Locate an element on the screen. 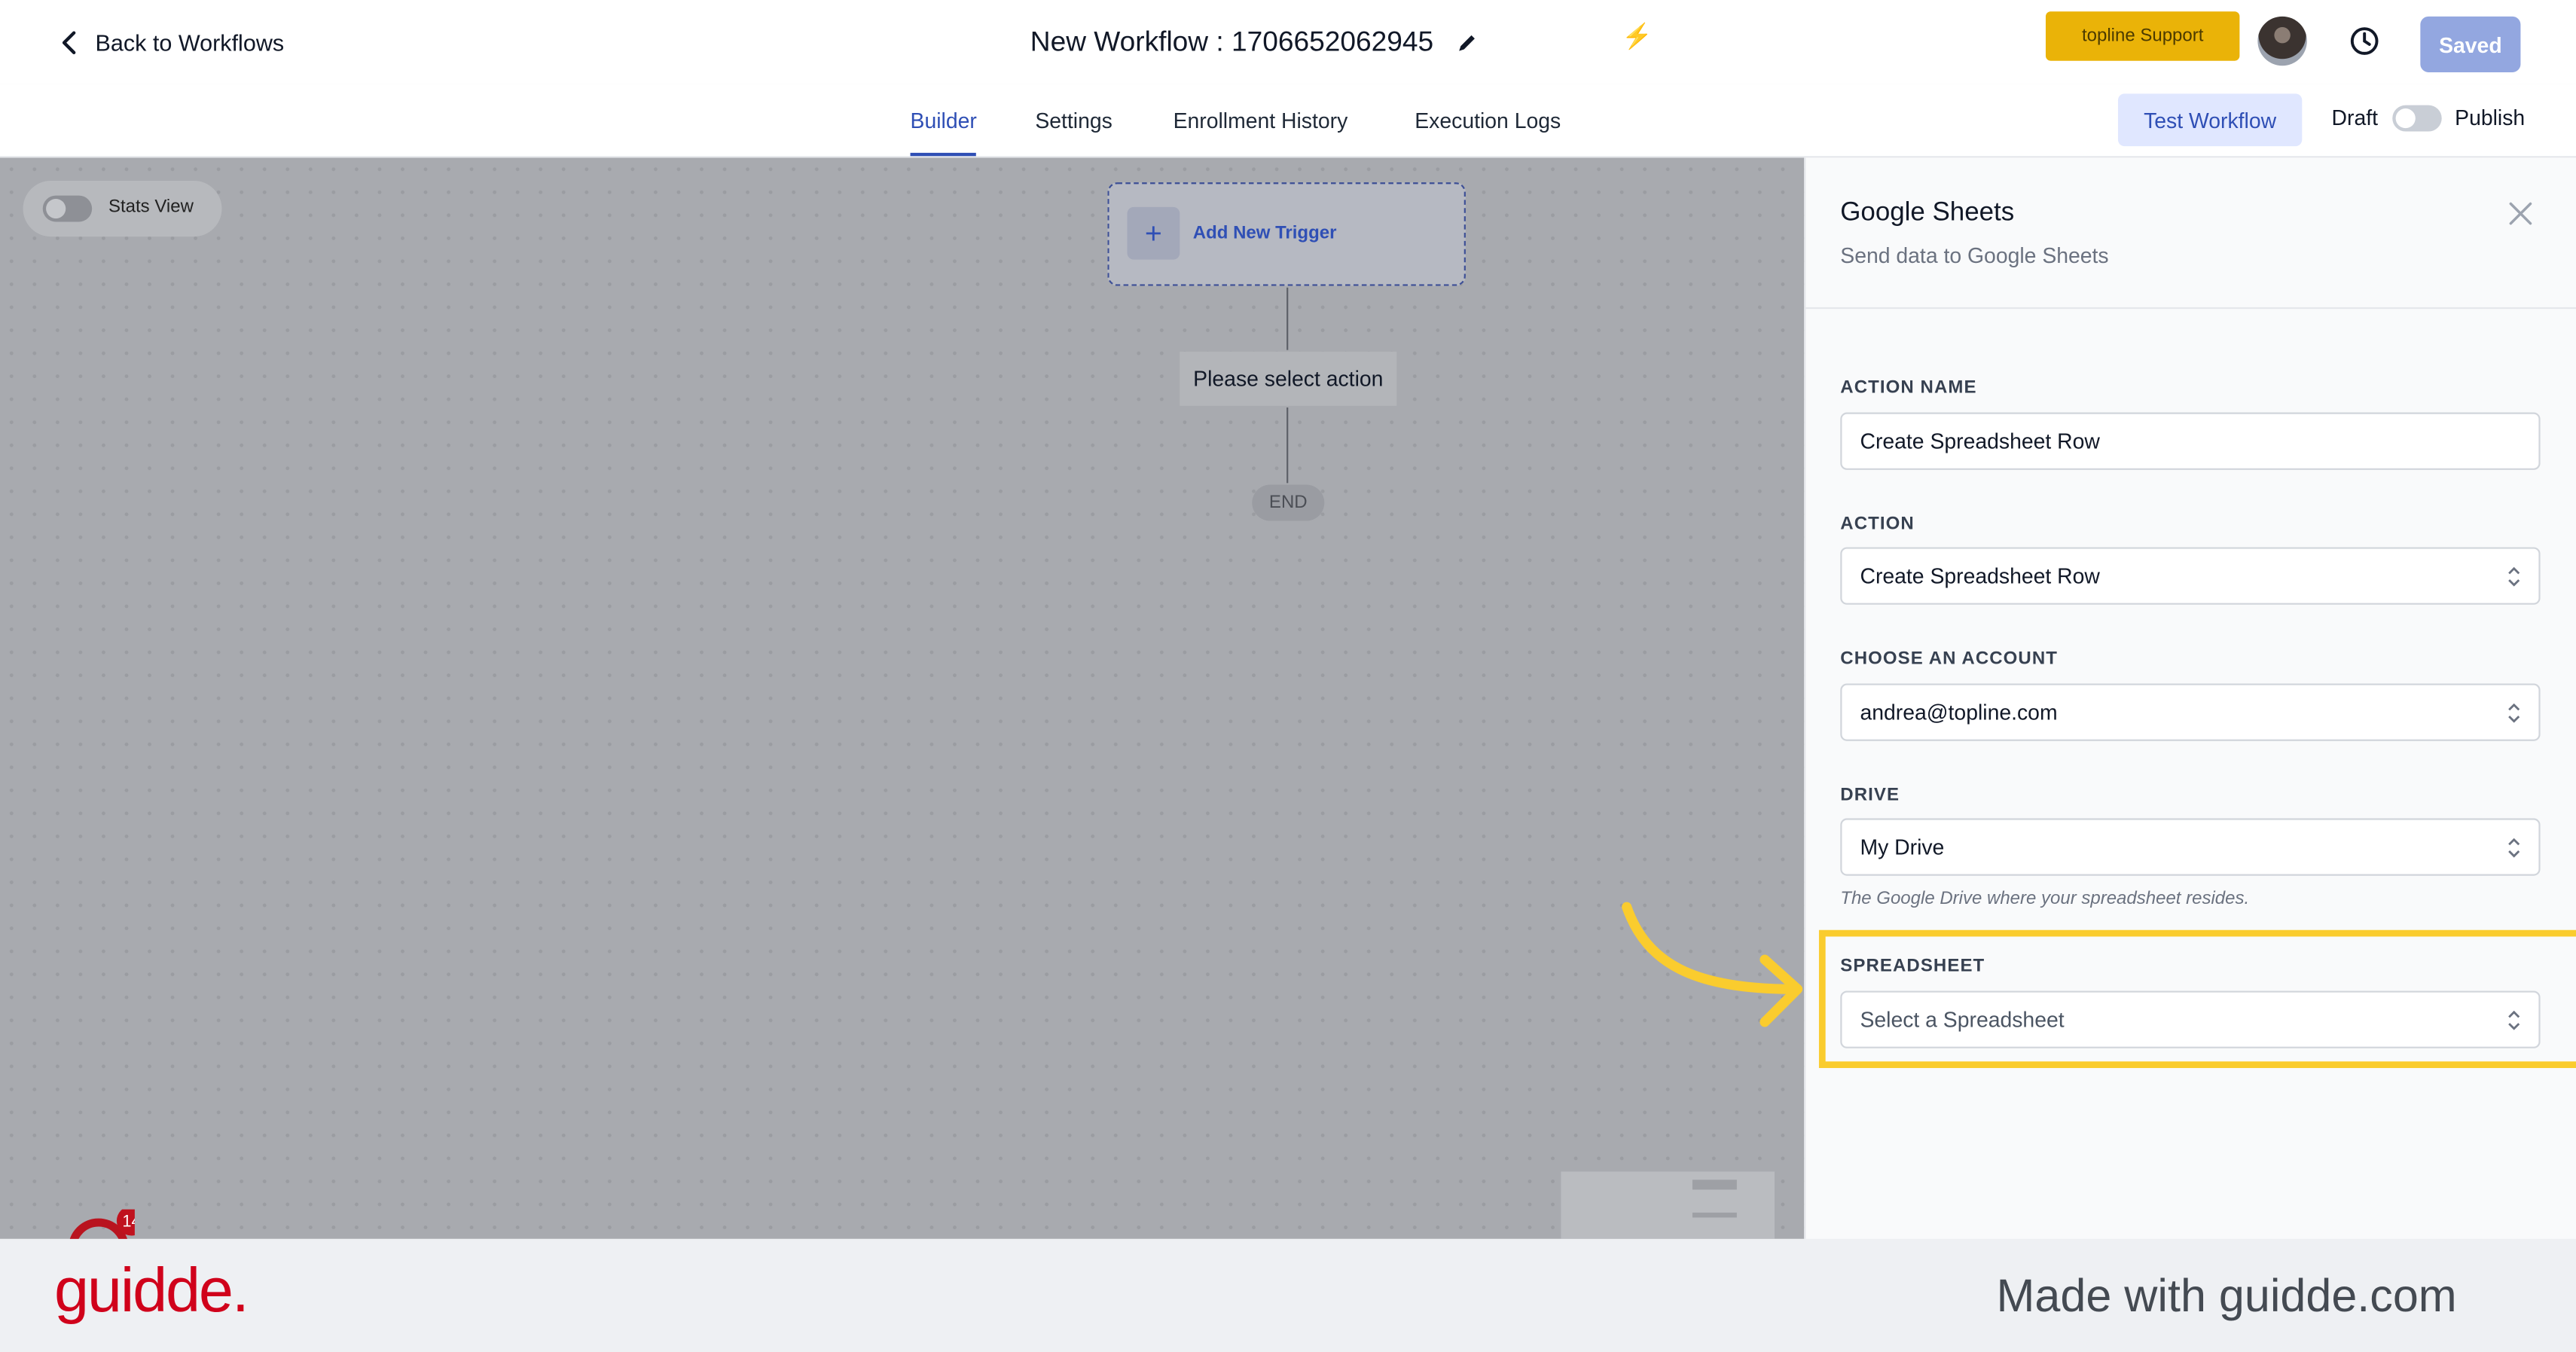 This screenshot has height=1352, width=2576. publish-toggle is located at coordinates (2417, 118).